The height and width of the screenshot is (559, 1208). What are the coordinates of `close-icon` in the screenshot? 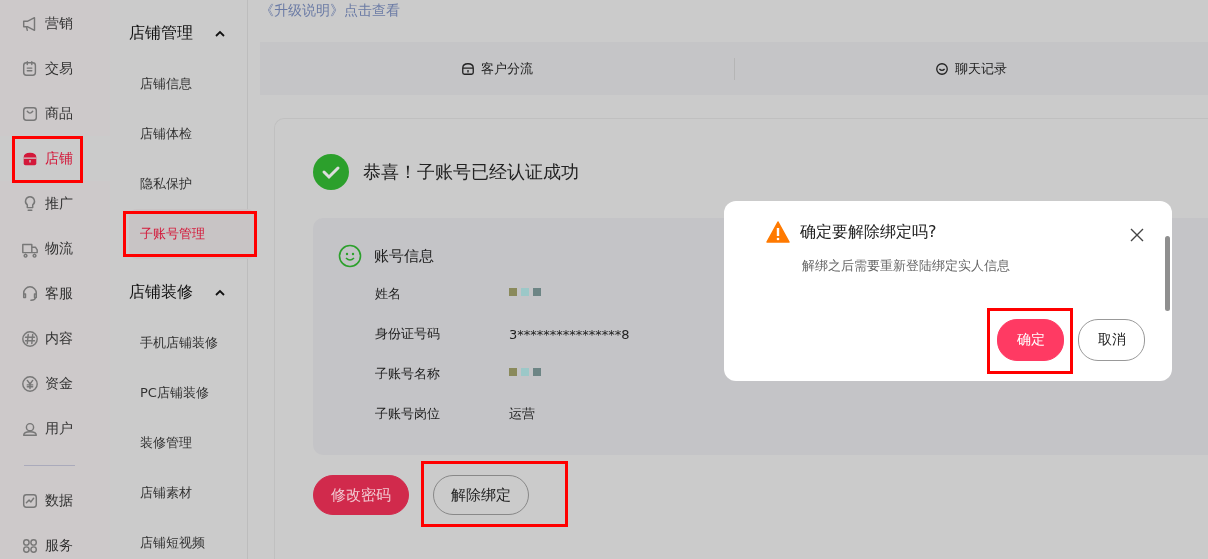 It's located at (1137, 235).